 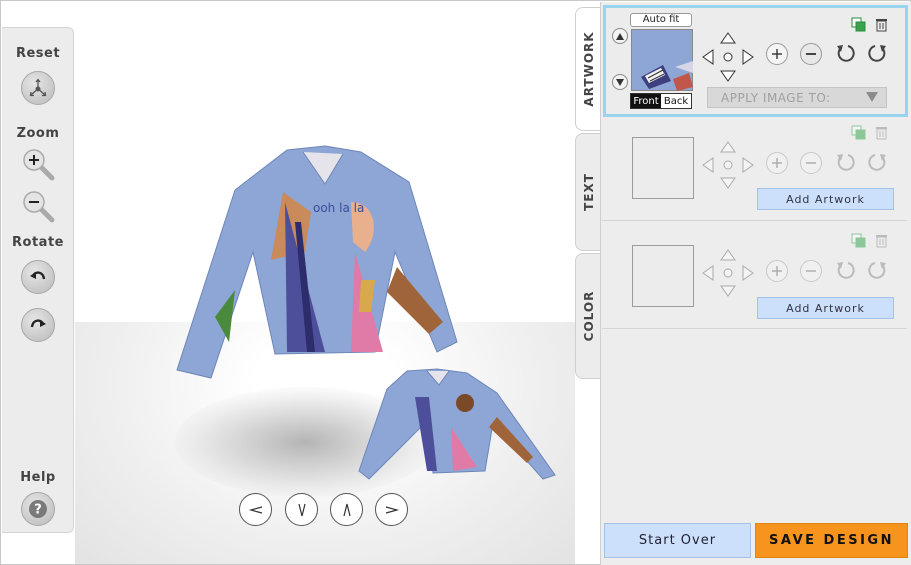 What do you see at coordinates (825, 308) in the screenshot?
I see `add-artwork-button-3: Add Artwork` at bounding box center [825, 308].